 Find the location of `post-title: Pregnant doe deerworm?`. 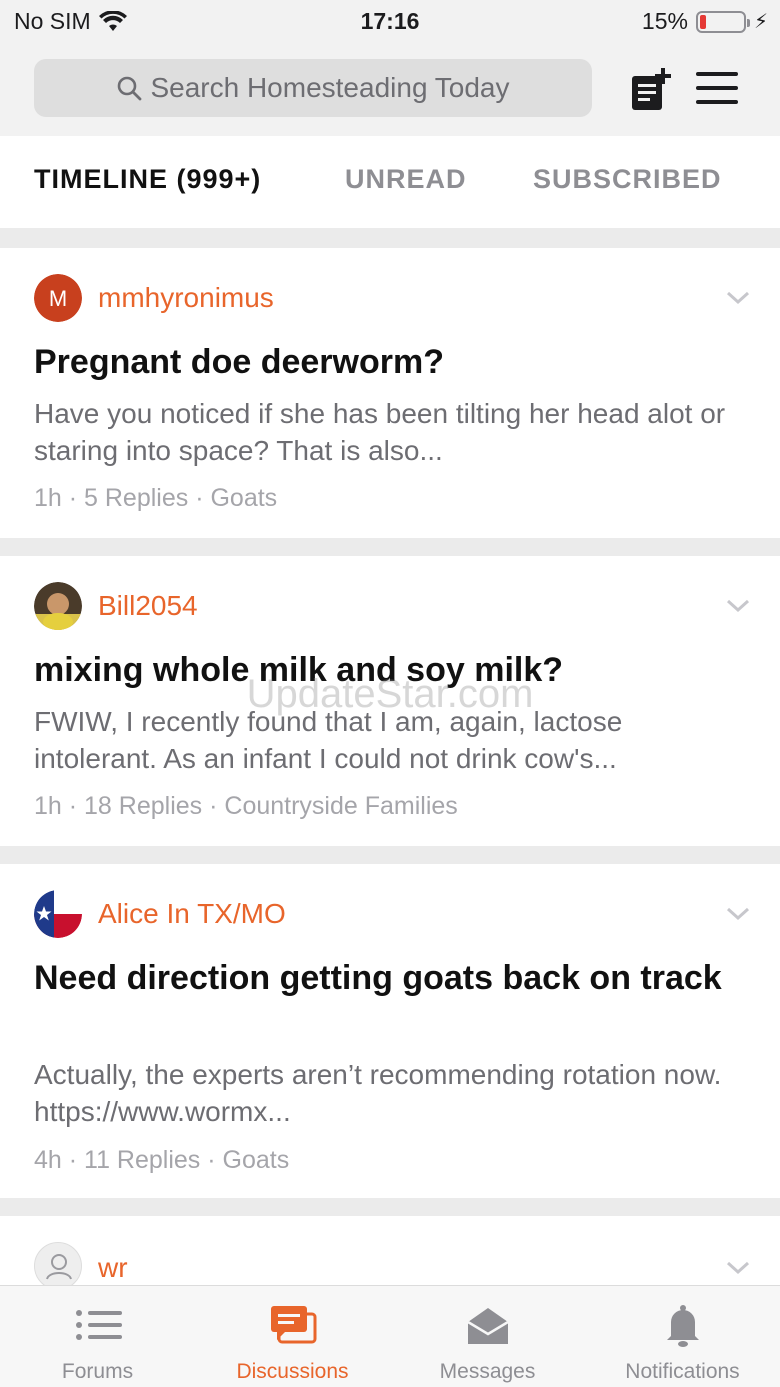

post-title: Pregnant doe deerworm? is located at coordinates (389, 362).